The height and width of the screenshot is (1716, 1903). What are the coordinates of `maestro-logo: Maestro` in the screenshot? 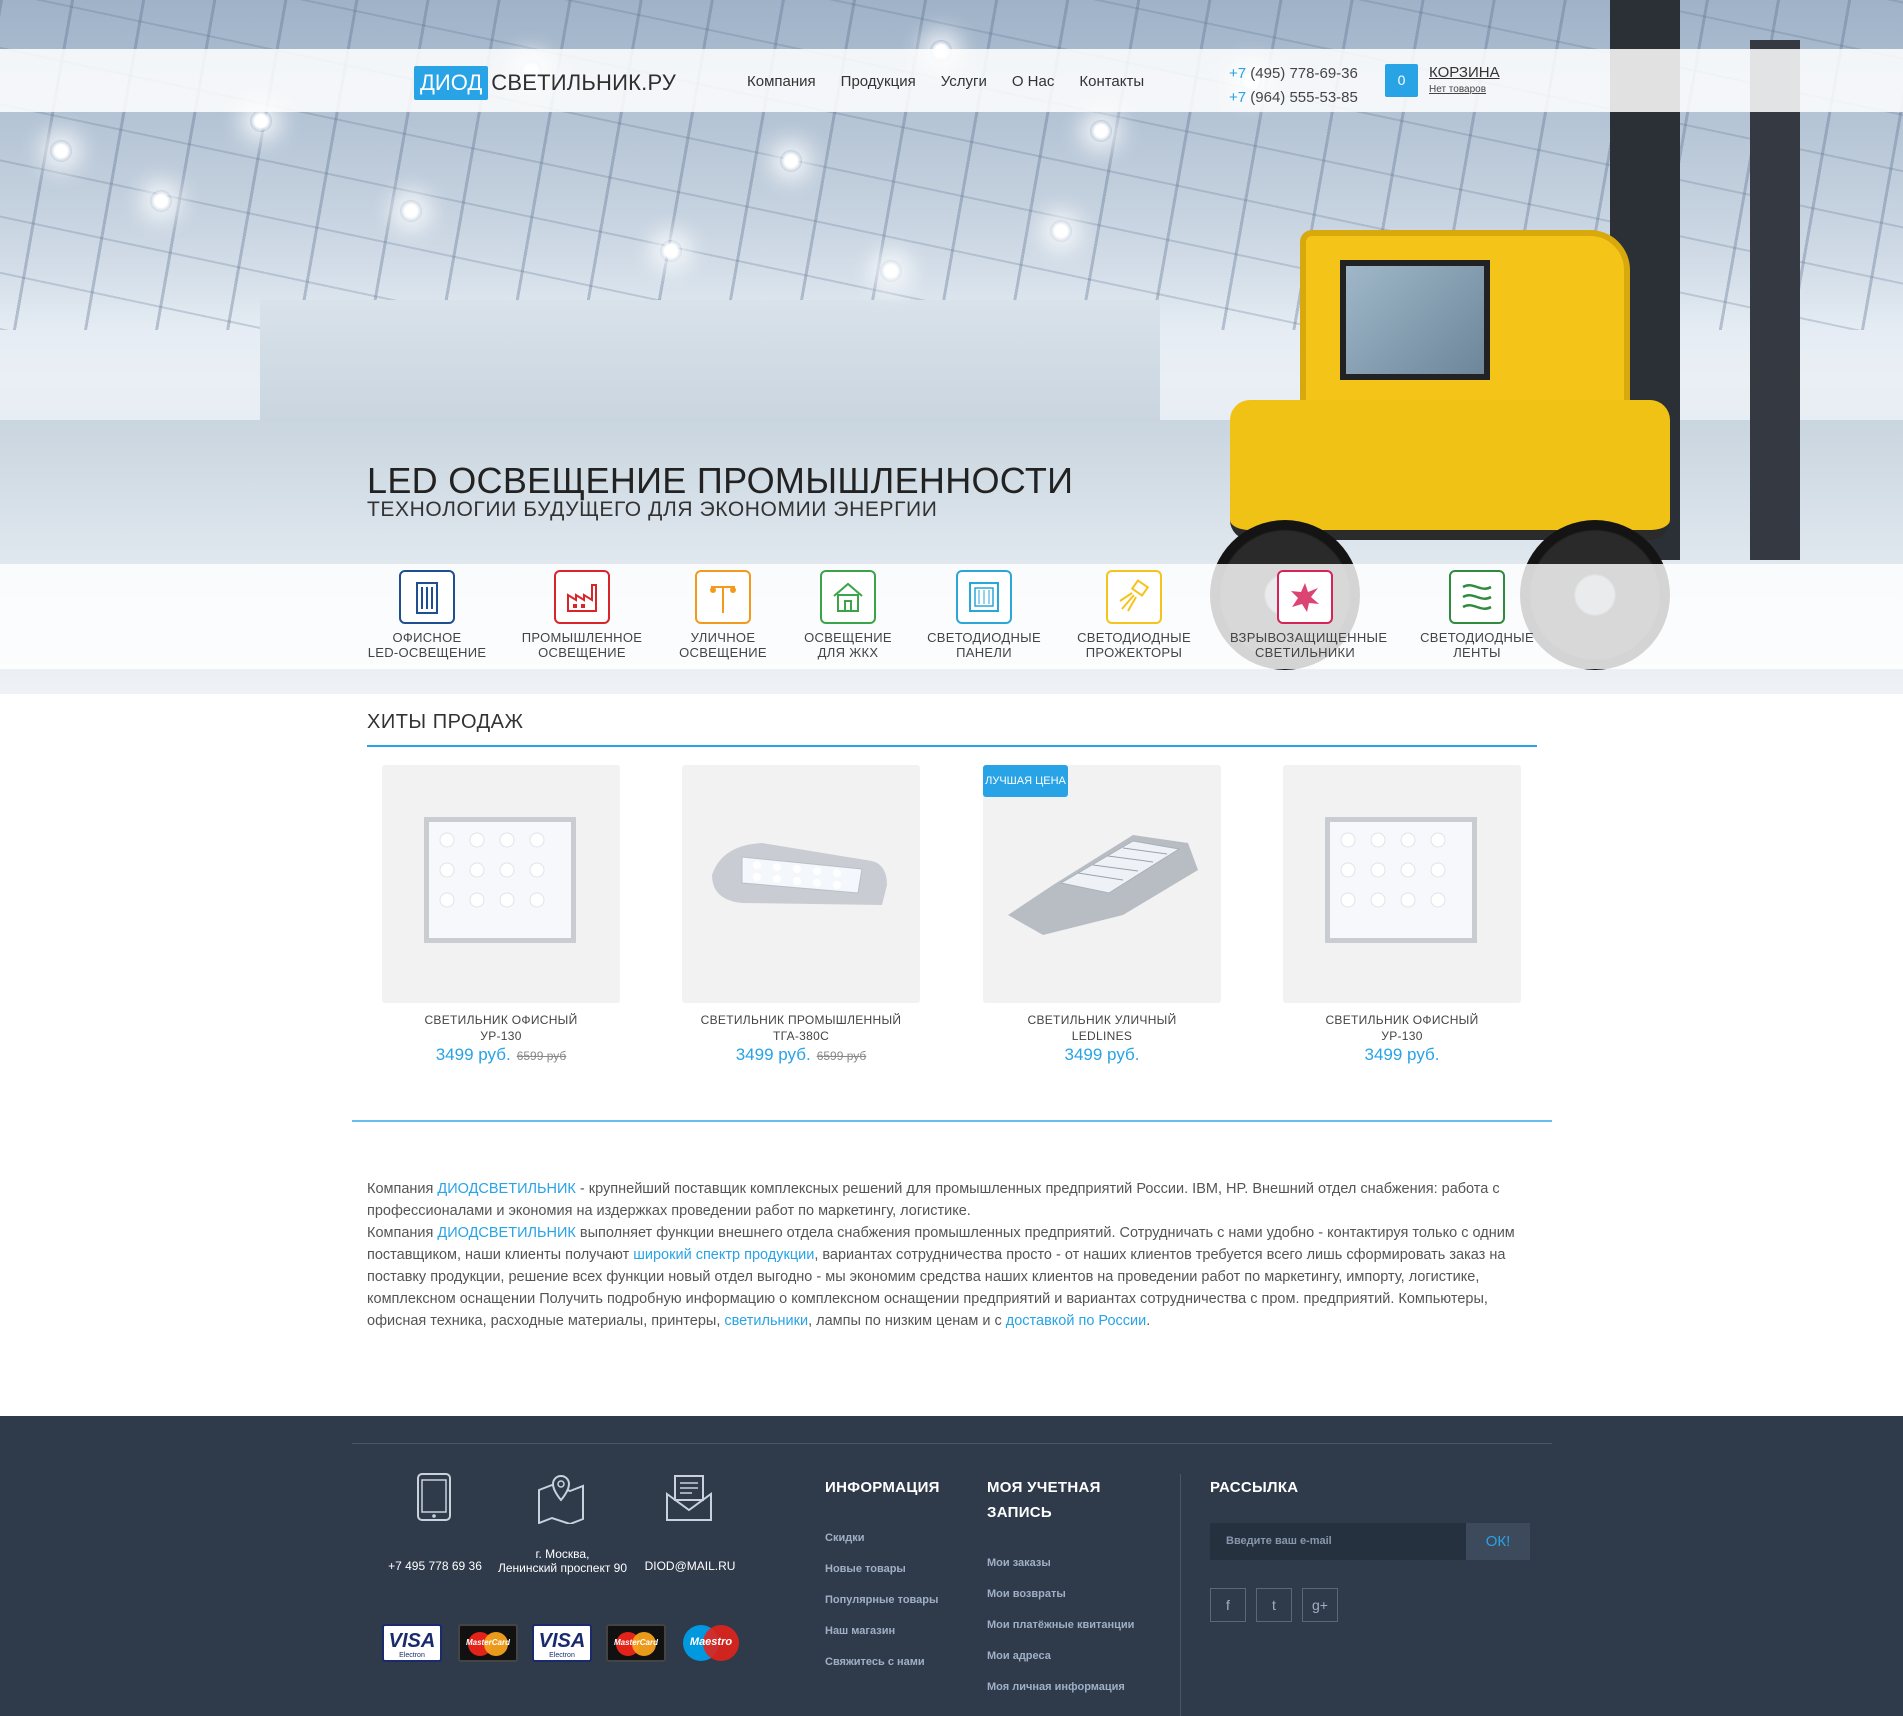 It's located at (711, 1643).